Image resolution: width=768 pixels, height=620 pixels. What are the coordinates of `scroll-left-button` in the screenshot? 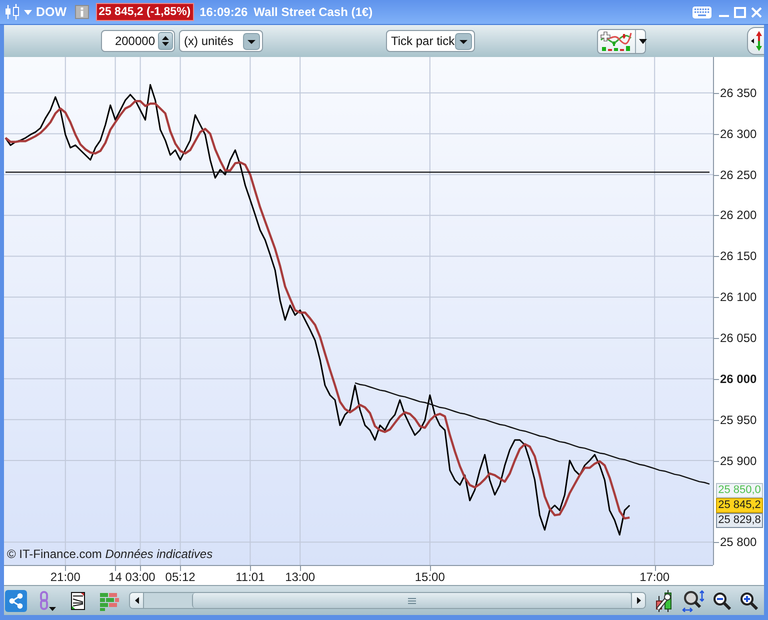 It's located at (137, 600).